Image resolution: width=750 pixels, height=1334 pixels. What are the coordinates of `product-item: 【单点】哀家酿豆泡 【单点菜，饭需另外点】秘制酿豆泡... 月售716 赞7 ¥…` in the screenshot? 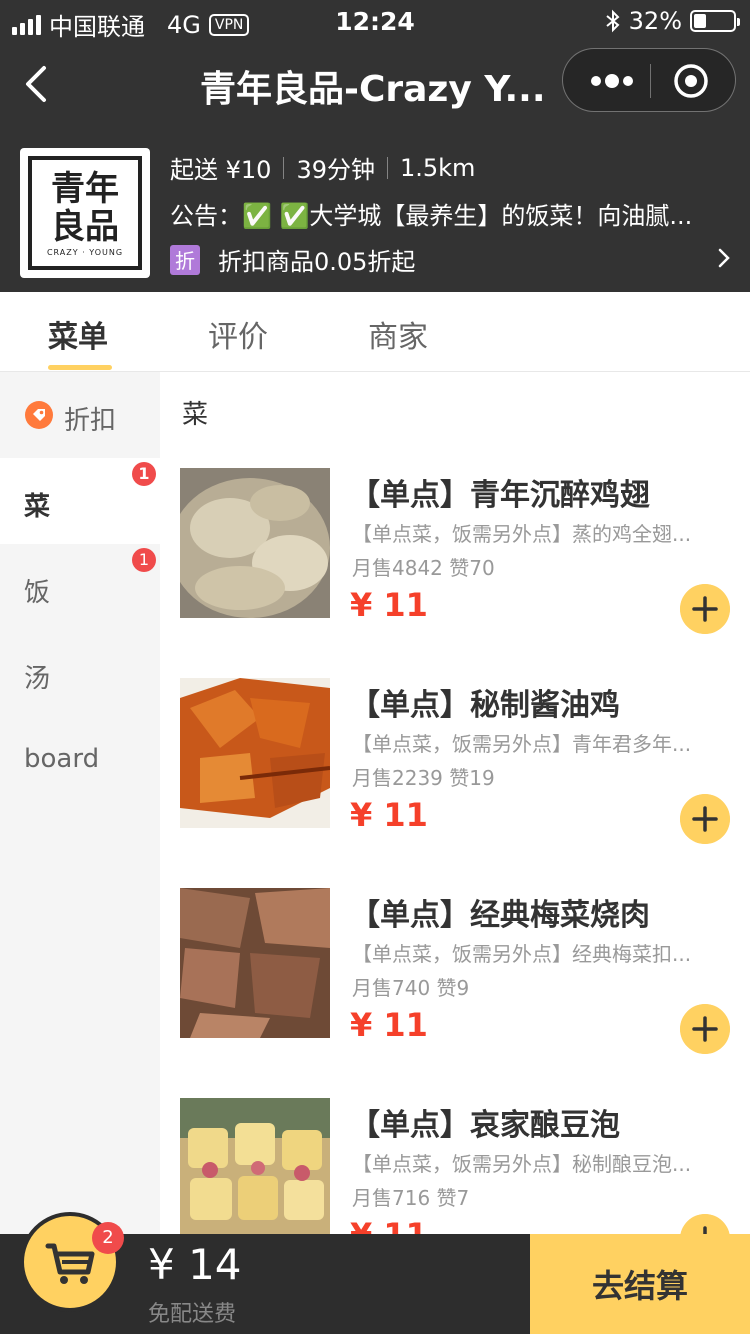 It's located at (455, 1166).